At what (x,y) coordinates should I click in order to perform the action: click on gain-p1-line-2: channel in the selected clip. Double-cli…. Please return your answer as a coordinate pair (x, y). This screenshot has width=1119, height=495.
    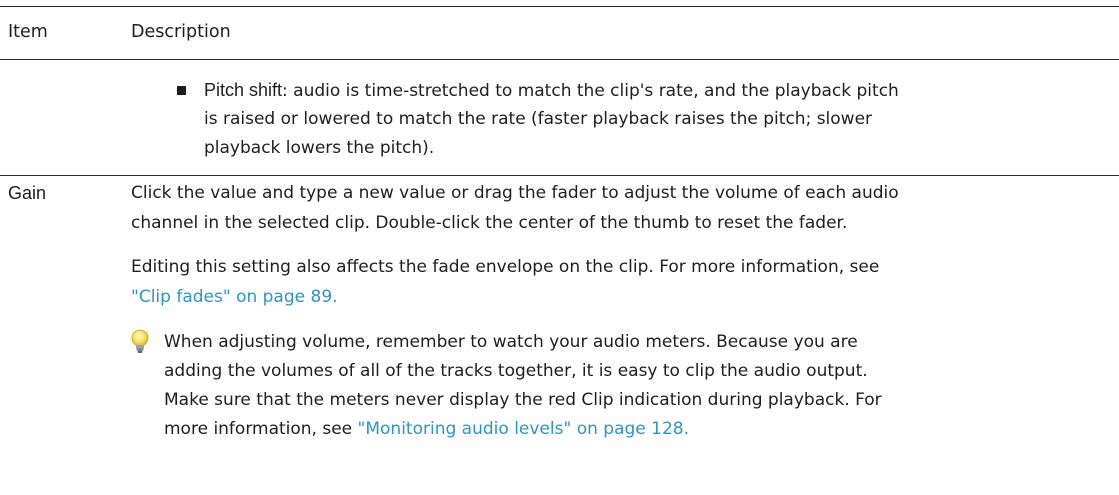
    Looking at the image, I should click on (489, 223).